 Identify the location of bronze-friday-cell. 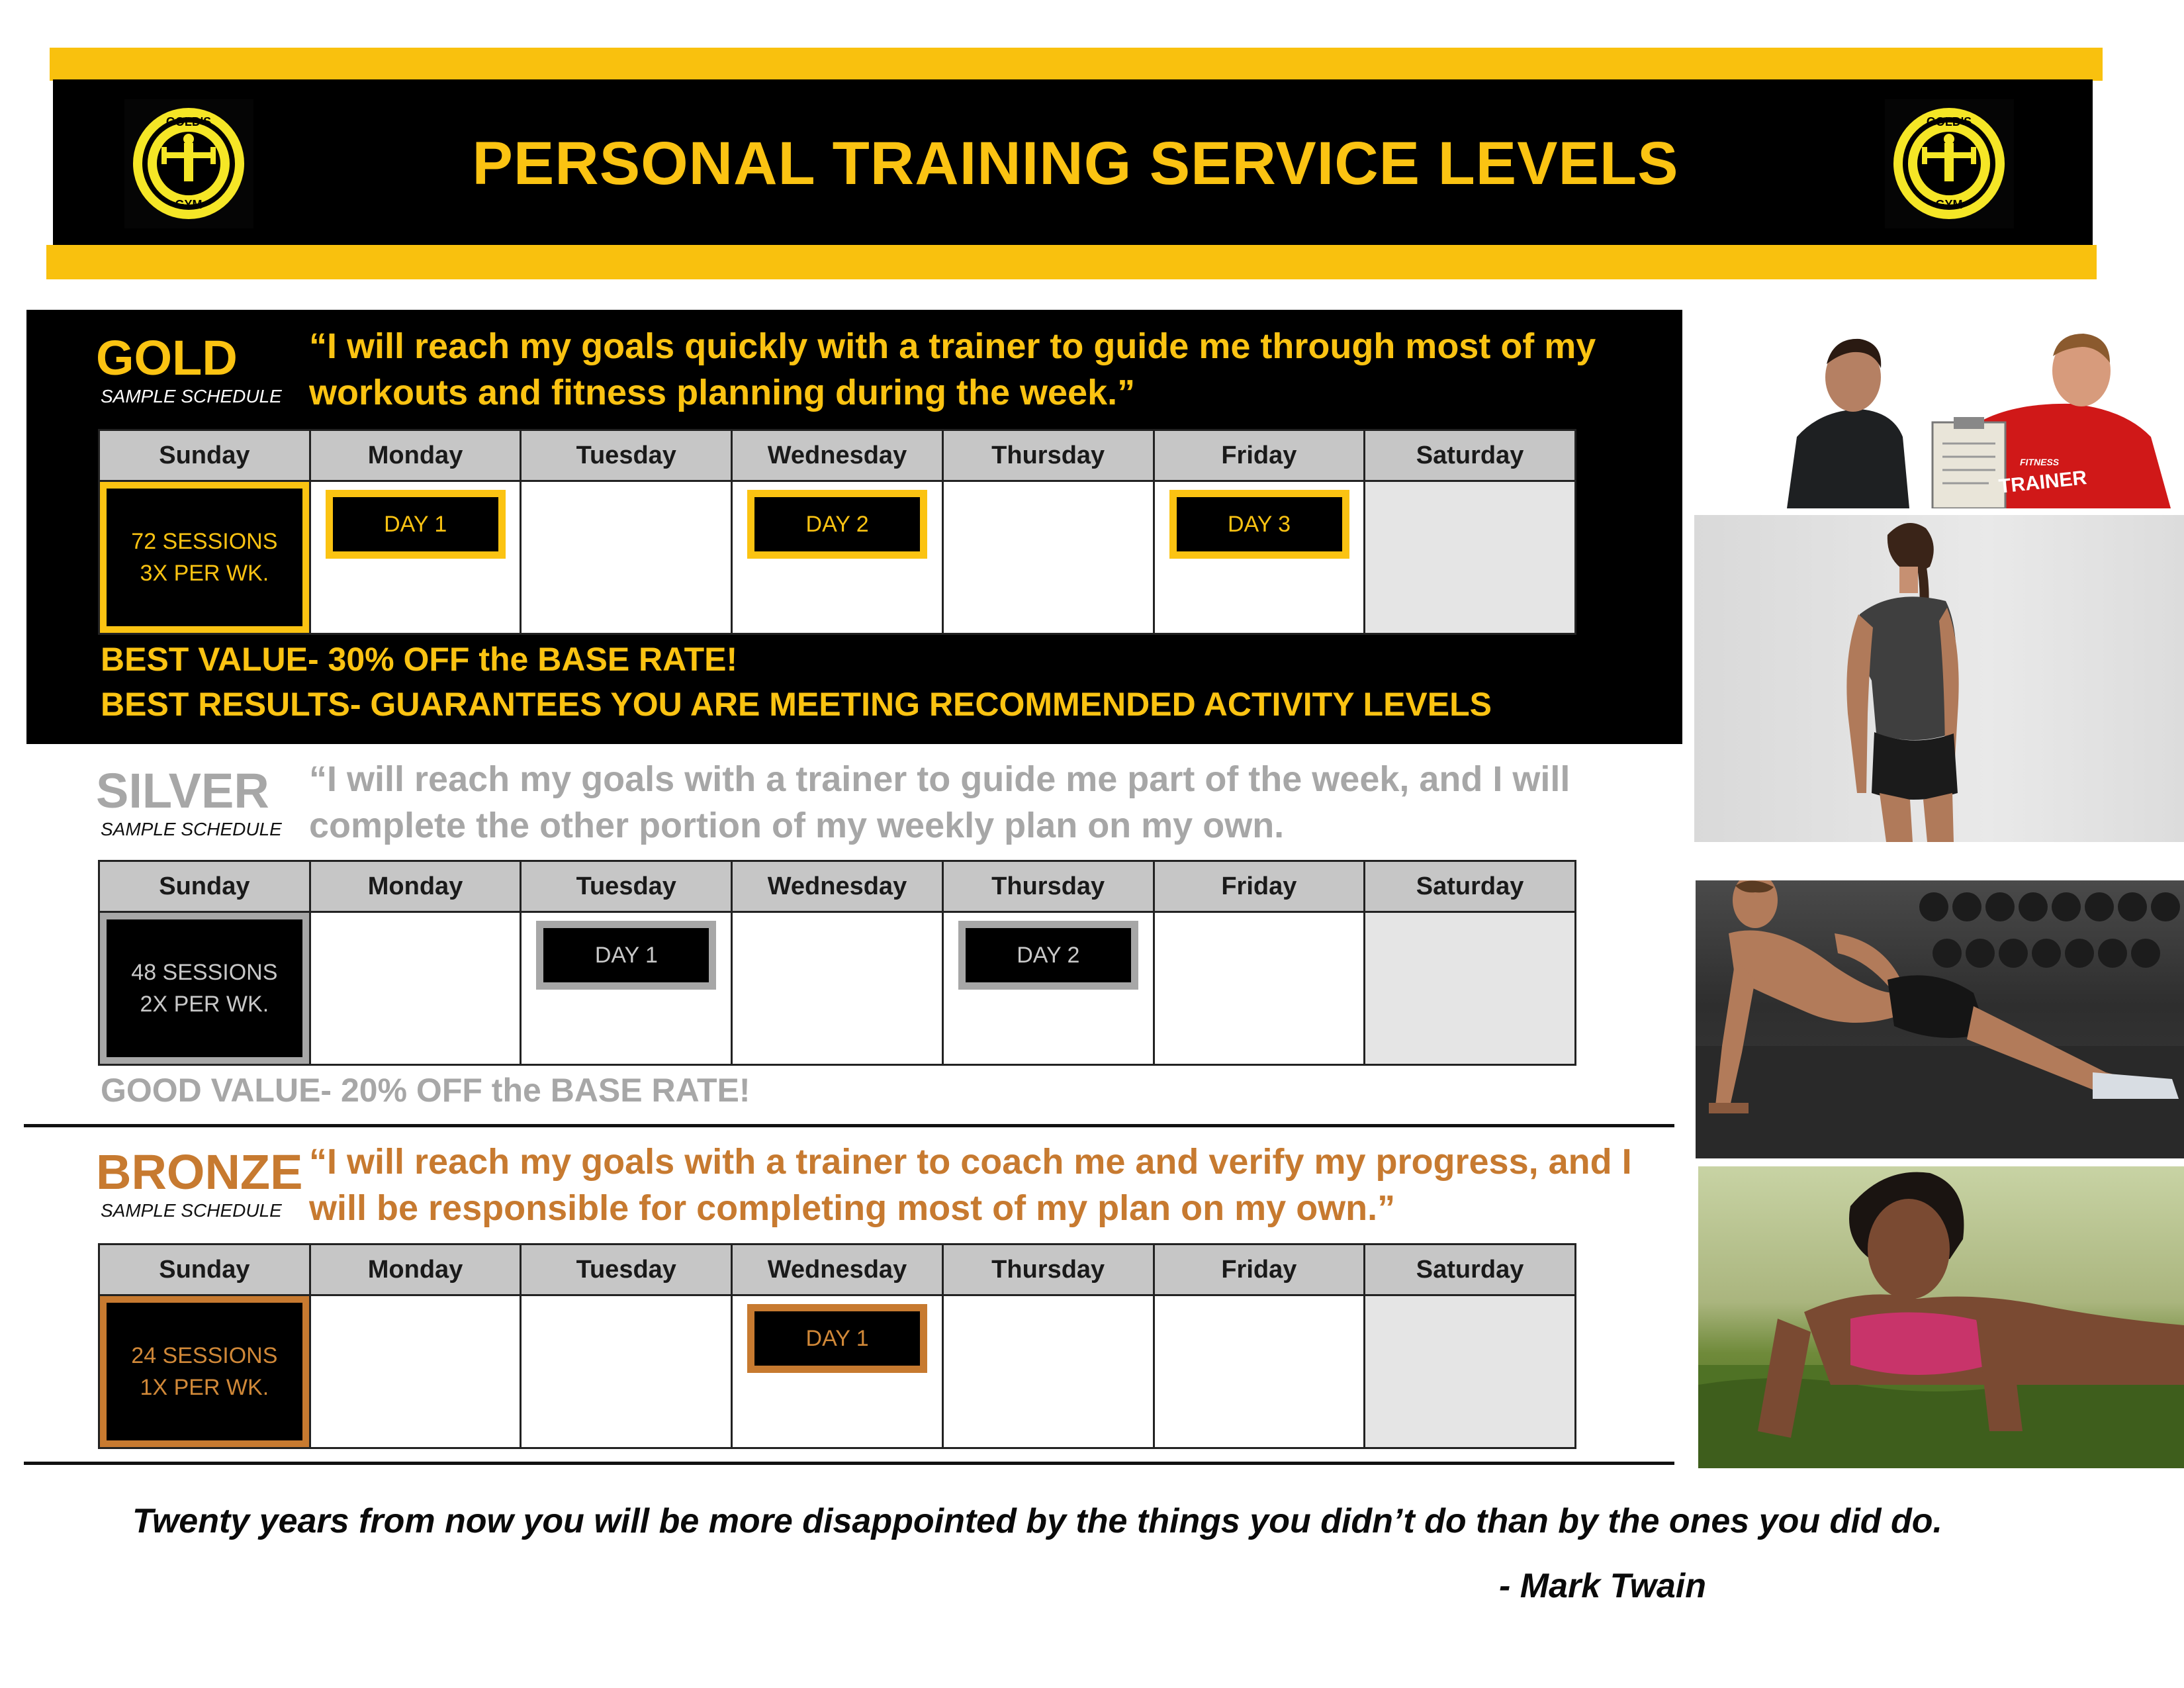
(1259, 1371).